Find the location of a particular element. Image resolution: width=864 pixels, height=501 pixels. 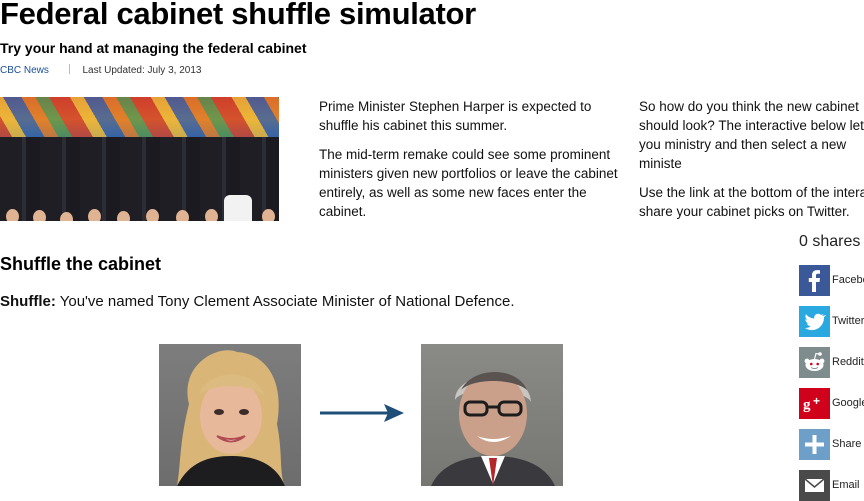

source-link: CBC News is located at coordinates (24, 70).